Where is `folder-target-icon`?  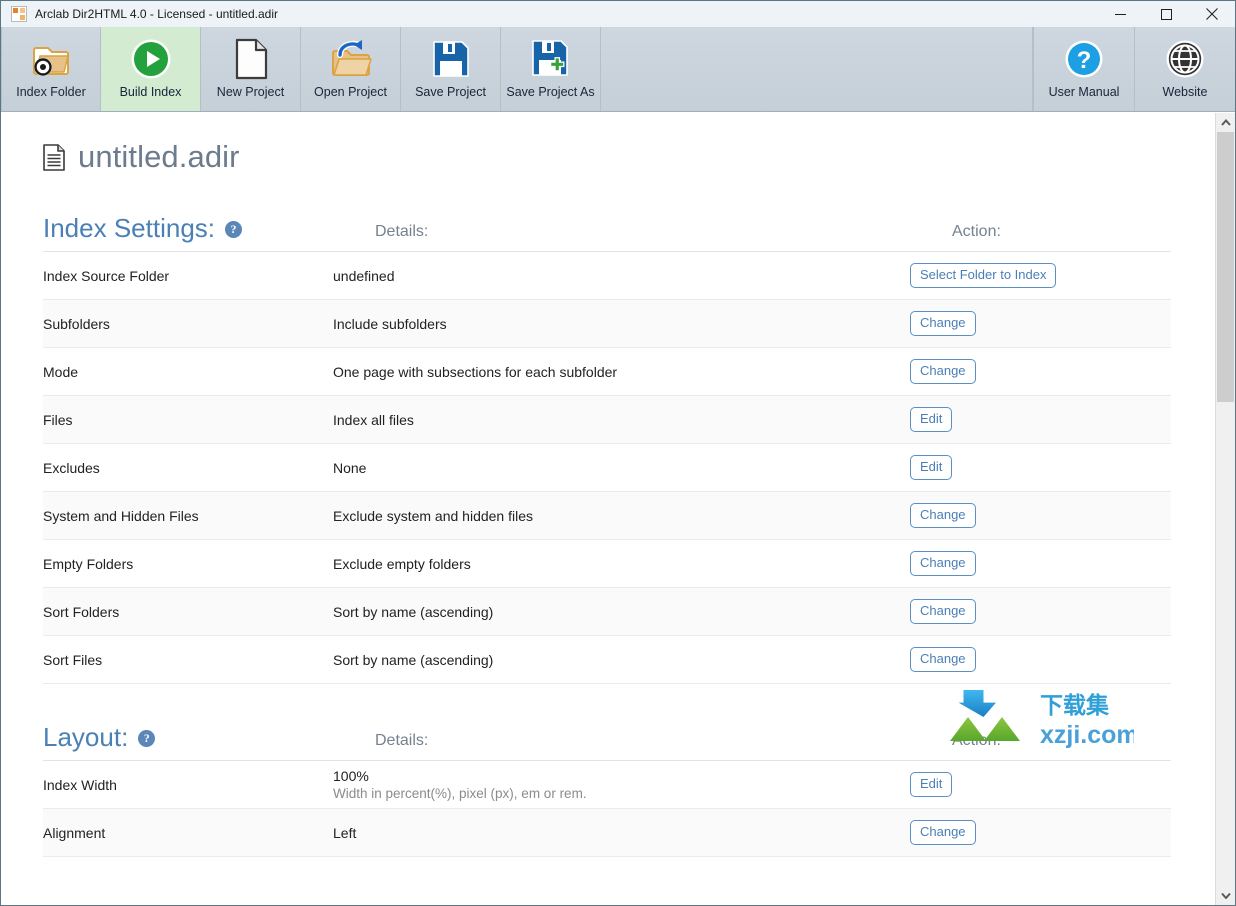 folder-target-icon is located at coordinates (51, 59).